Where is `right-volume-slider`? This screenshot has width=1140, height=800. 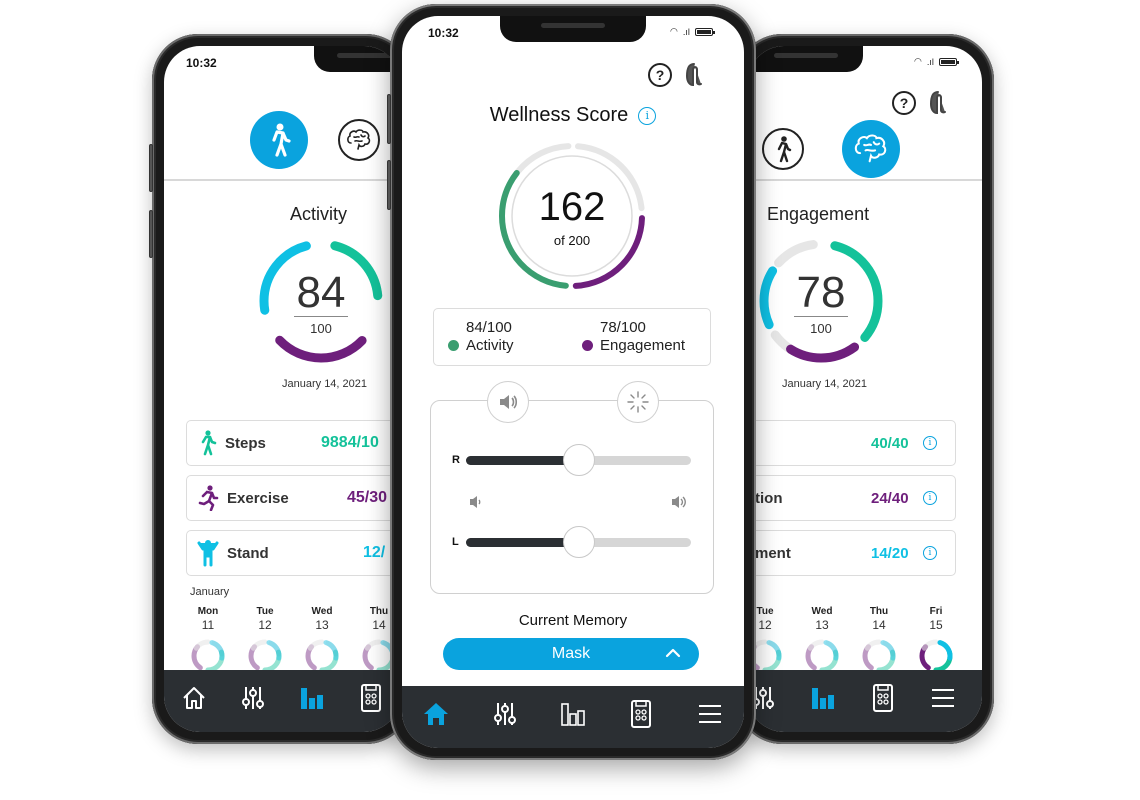 right-volume-slider is located at coordinates (578, 460).